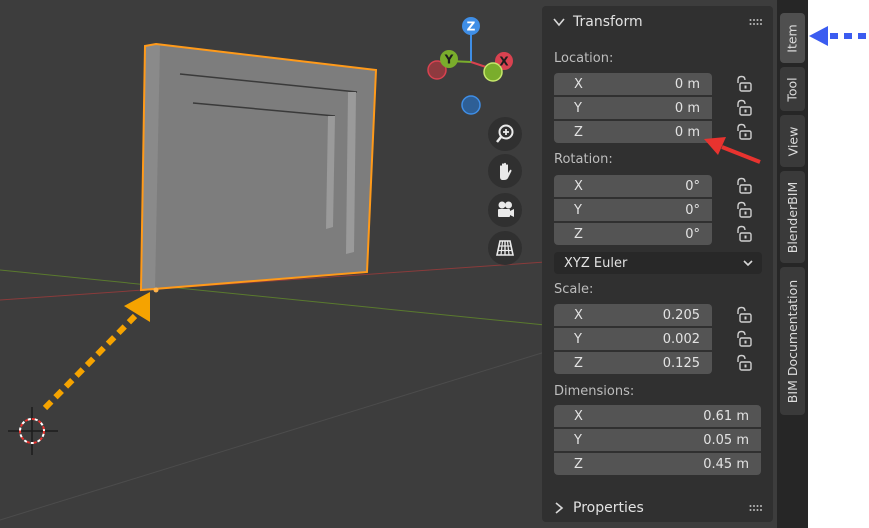 The width and height of the screenshot is (869, 528). I want to click on tab-blenderbim: BlenderBIM, so click(792, 217).